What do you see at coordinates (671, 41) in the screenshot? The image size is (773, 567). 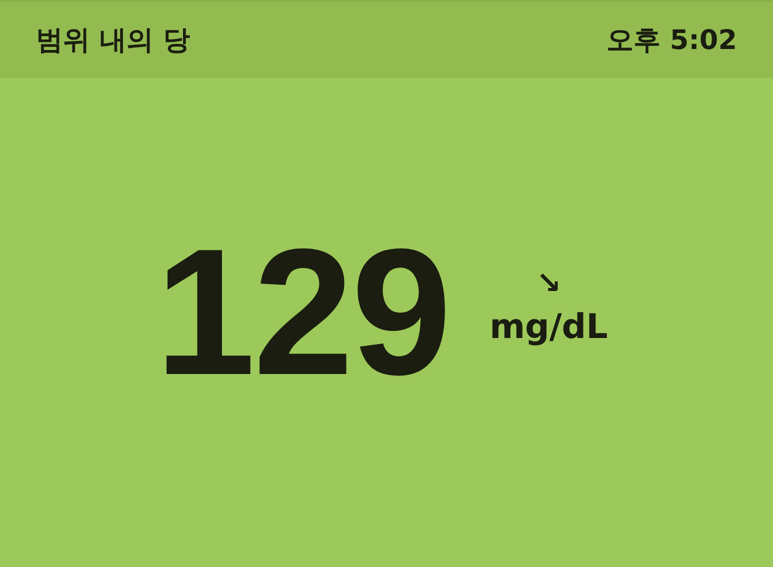 I see `time-label: 오후 5:02` at bounding box center [671, 41].